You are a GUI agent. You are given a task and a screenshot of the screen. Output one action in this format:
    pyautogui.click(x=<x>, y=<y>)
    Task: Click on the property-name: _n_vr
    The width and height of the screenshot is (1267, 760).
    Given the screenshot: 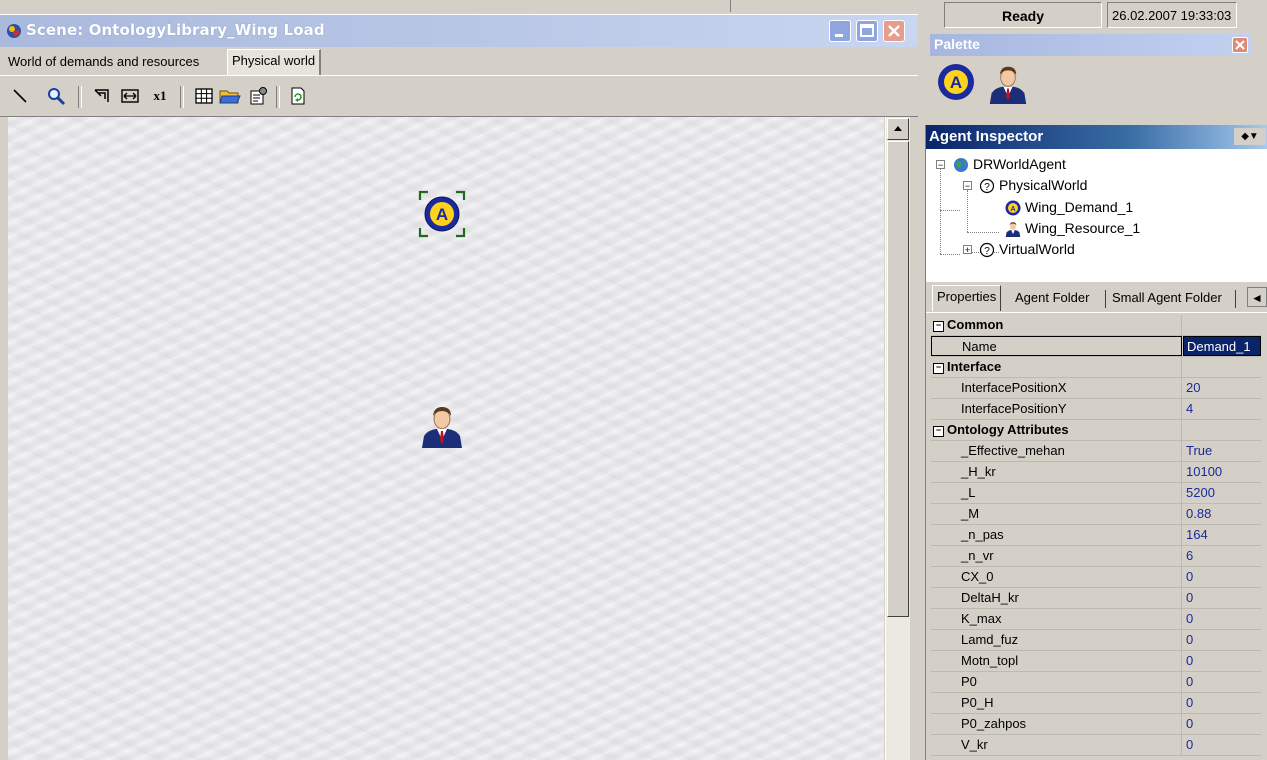 What is the action you would take?
    pyautogui.click(x=1056, y=556)
    